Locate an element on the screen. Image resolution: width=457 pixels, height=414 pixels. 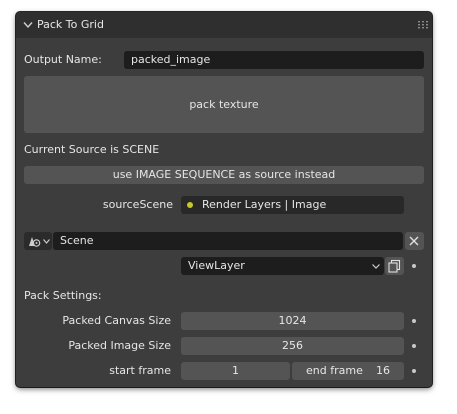
scene-selector-button is located at coordinates (38, 241).